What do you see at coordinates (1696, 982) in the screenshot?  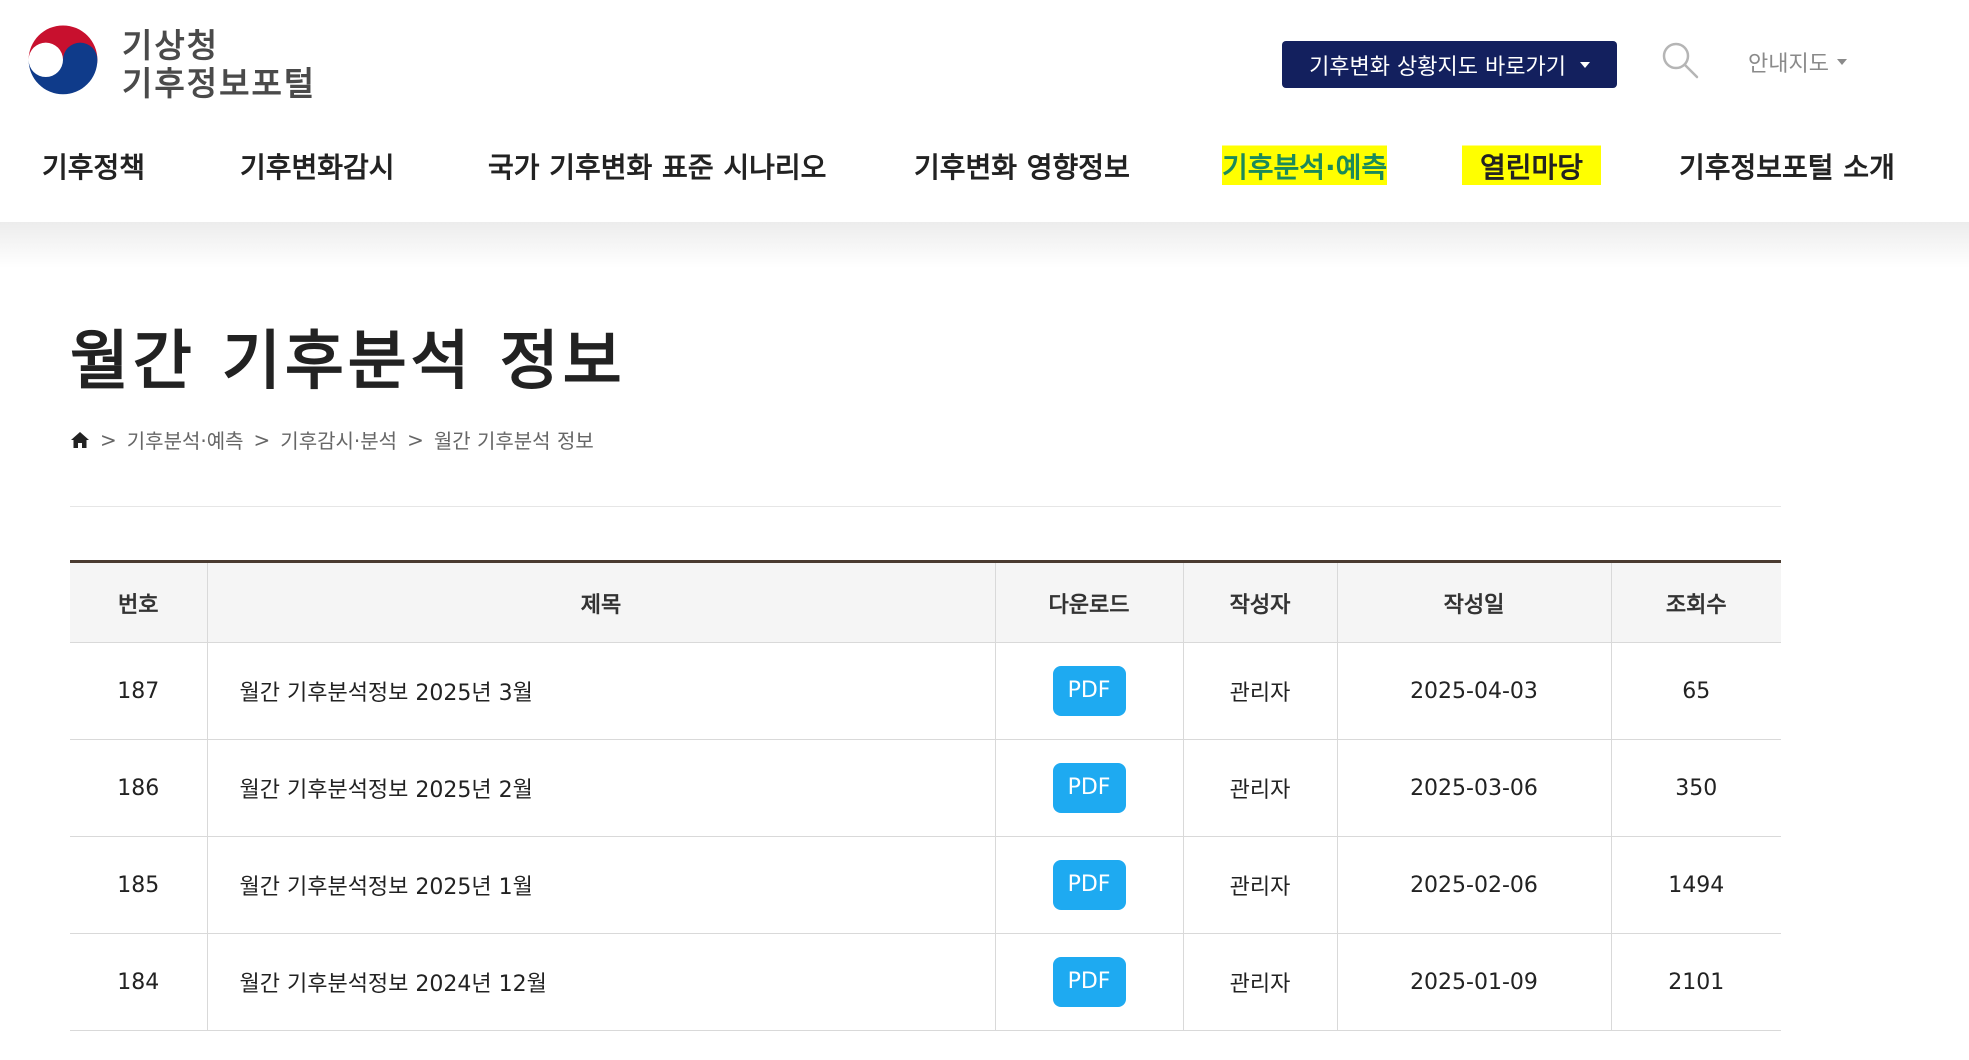 I see `row-views: 2101` at bounding box center [1696, 982].